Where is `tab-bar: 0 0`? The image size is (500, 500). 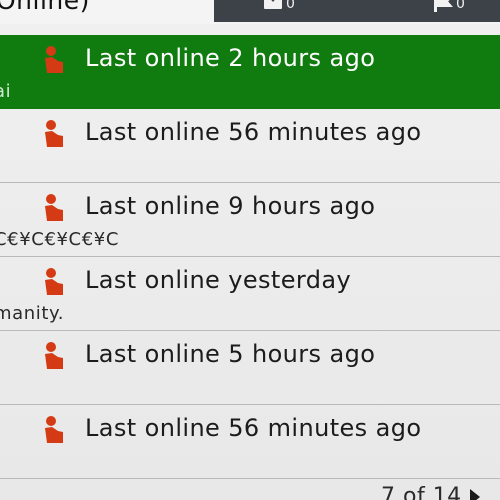 tab-bar: 0 0 is located at coordinates (357, 11).